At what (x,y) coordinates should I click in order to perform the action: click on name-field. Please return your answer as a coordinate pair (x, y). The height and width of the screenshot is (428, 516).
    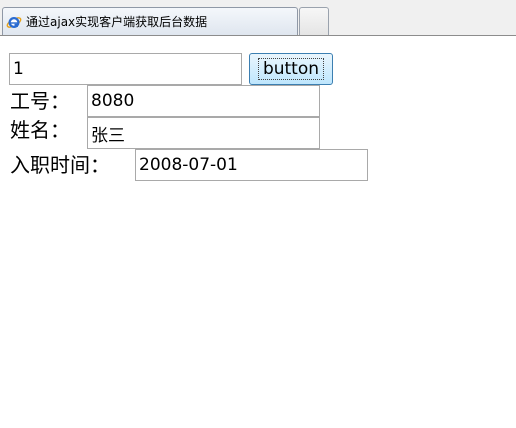
    Looking at the image, I should click on (203, 133).